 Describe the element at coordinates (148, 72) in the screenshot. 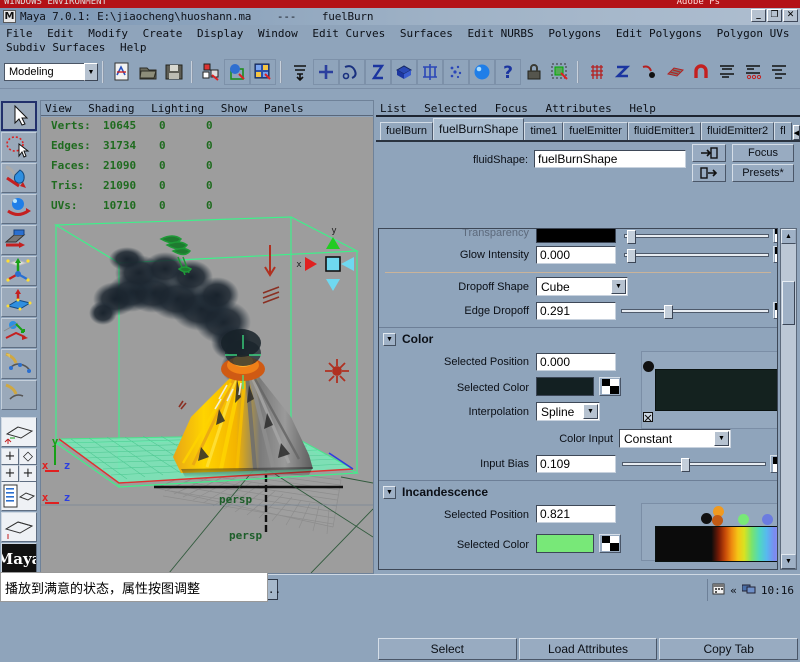

I see `open-scene-icon` at that location.